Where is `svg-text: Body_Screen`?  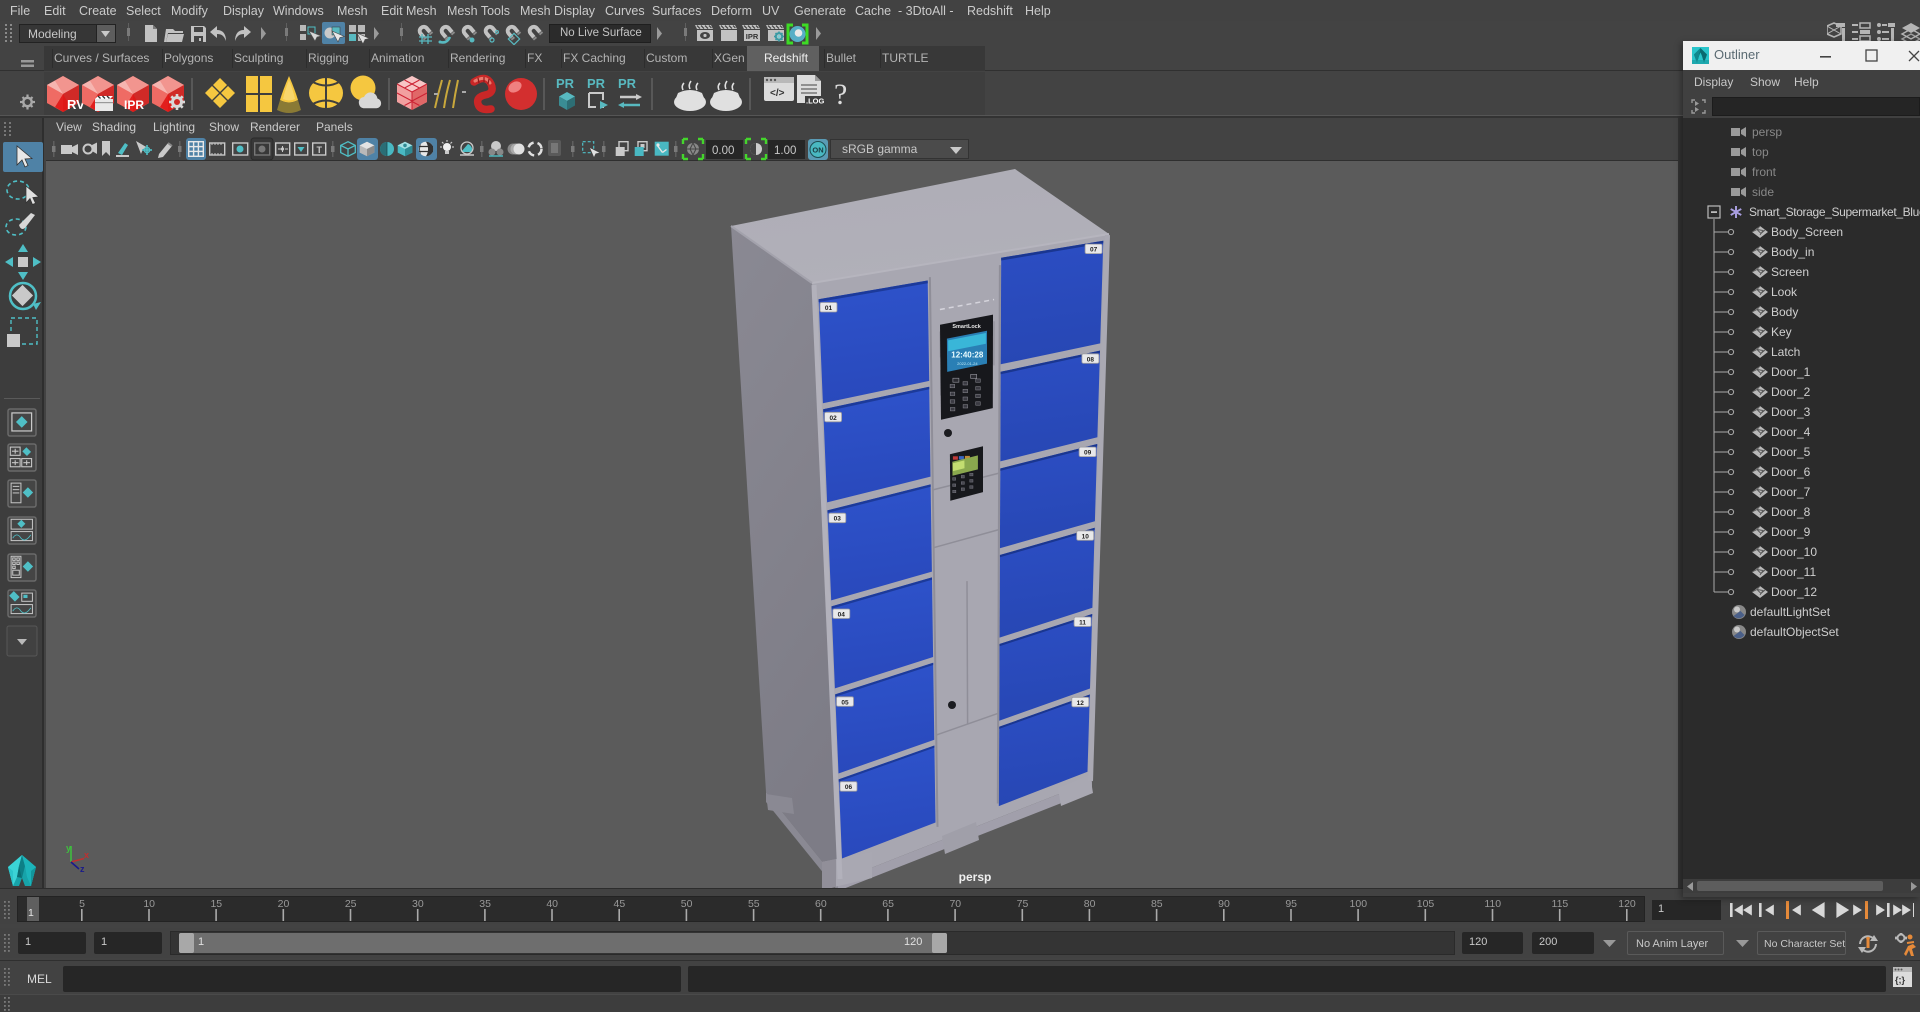 svg-text: Body_Screen is located at coordinates (1807, 232).